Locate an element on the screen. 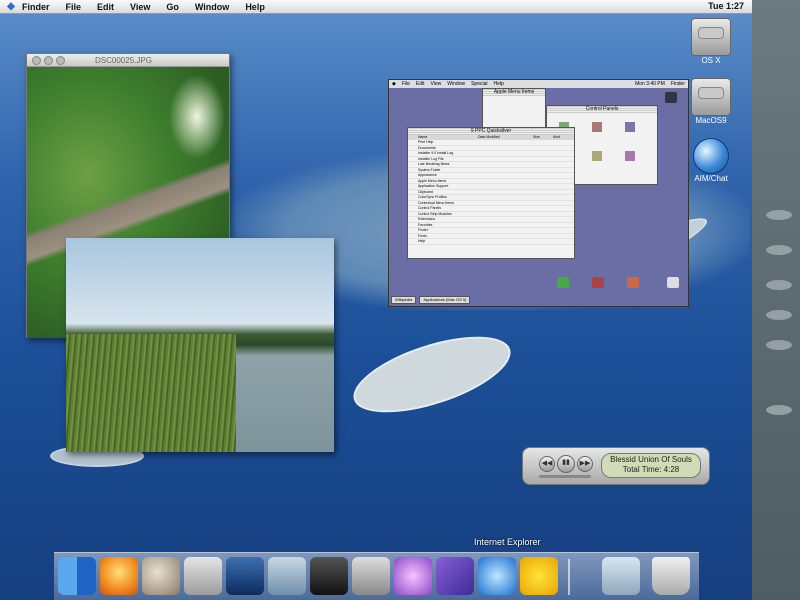  photo-window-titlebar: DSC00025.JPG is located at coordinates (128, 60).